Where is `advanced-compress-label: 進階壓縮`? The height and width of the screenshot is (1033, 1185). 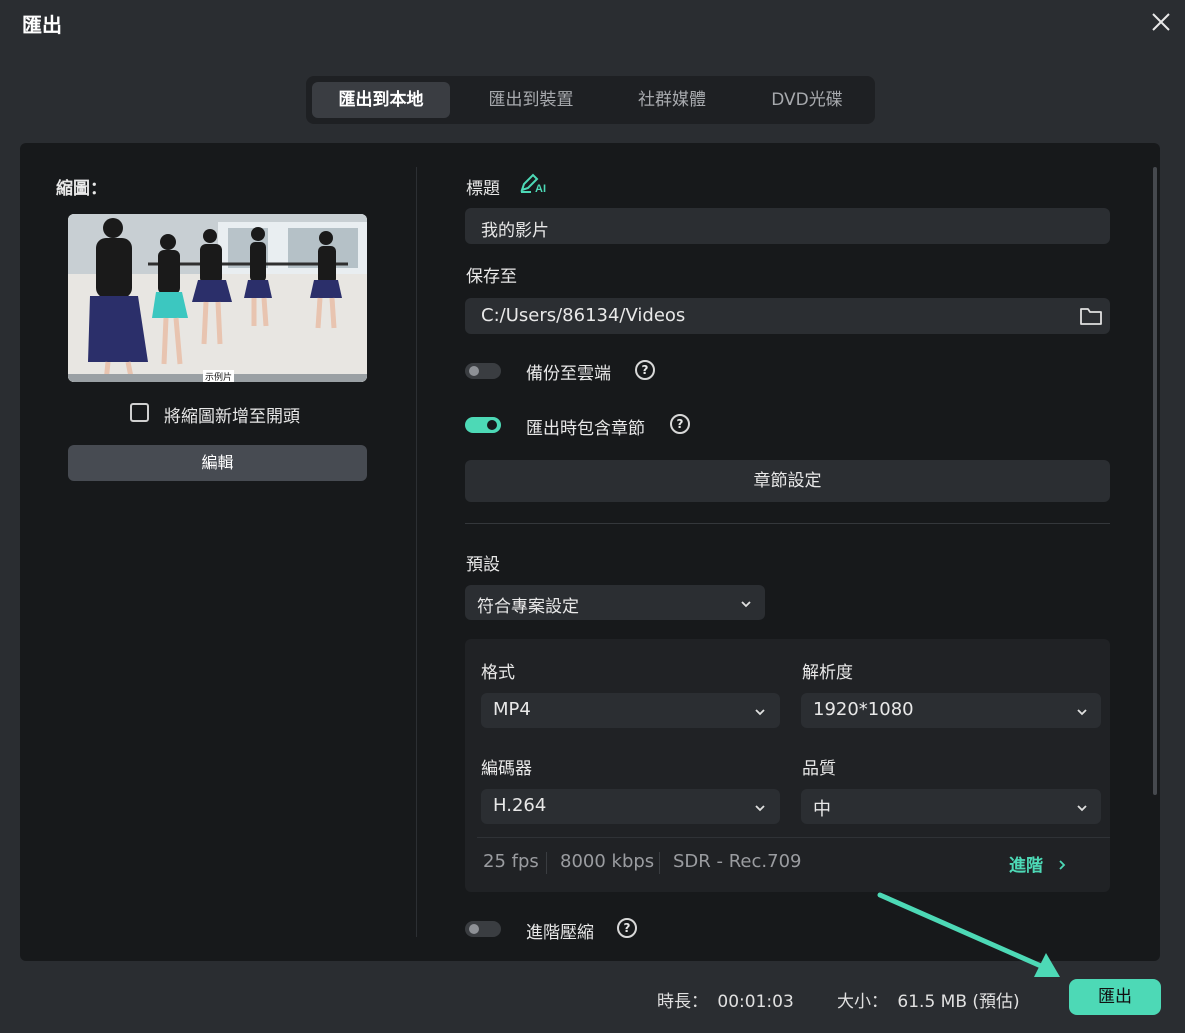
advanced-compress-label: 進階壓縮 is located at coordinates (560, 933).